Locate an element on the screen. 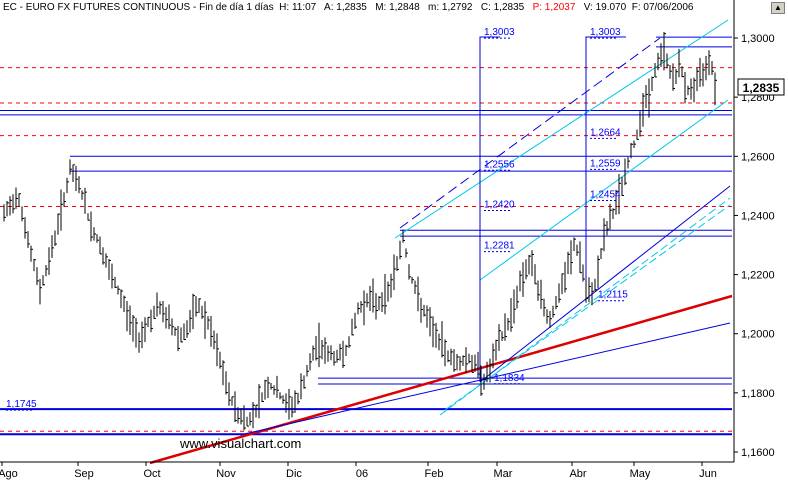 This screenshot has width=788, height=480. level-label: 1,2556 is located at coordinates (499, 164).